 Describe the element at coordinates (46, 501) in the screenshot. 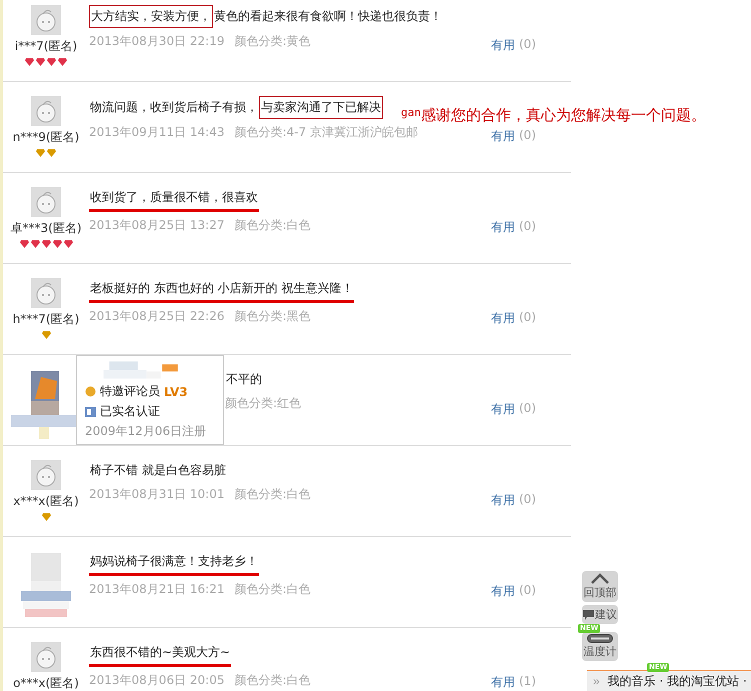

I see `user-name: x***x(匿名)` at that location.